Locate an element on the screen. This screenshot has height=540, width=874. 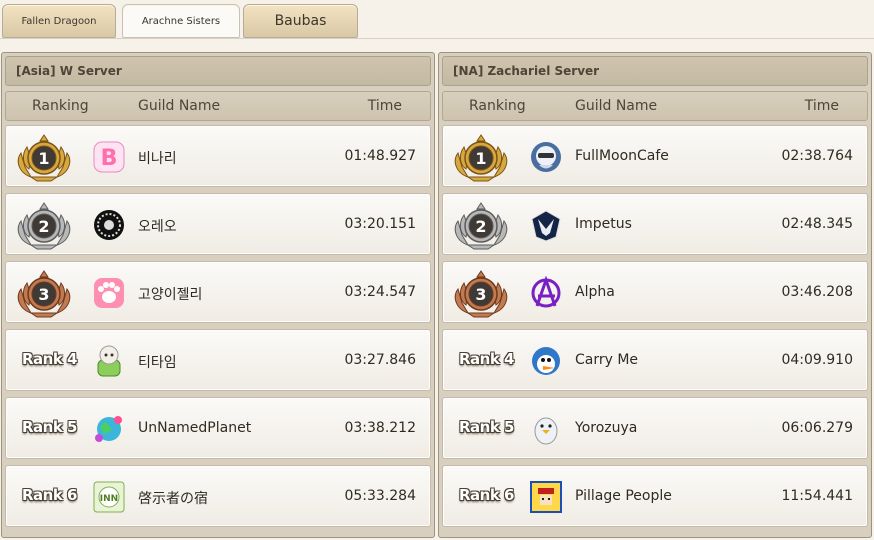
server-name: [Asia] W Server is located at coordinates (69, 71).